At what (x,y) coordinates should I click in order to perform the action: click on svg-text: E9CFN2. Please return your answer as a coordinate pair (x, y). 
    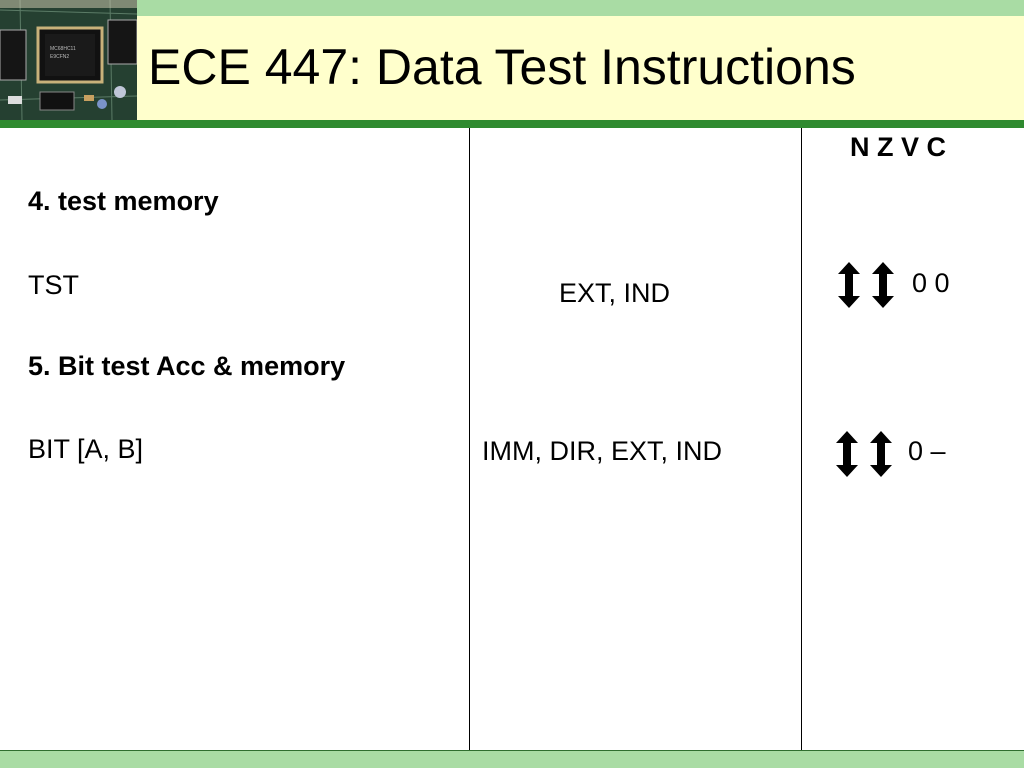
    Looking at the image, I should click on (59, 57).